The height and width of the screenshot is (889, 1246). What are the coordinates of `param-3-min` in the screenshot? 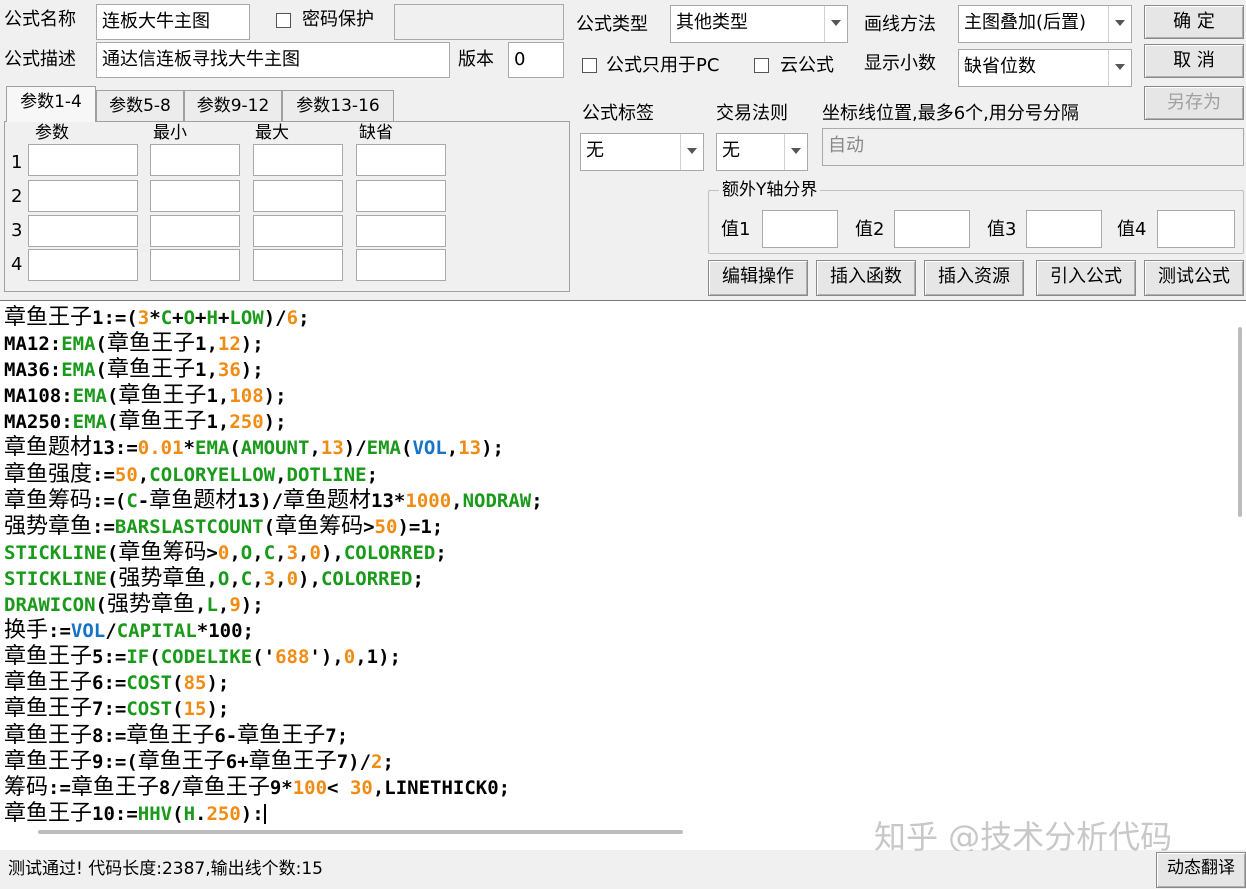 It's located at (195, 231).